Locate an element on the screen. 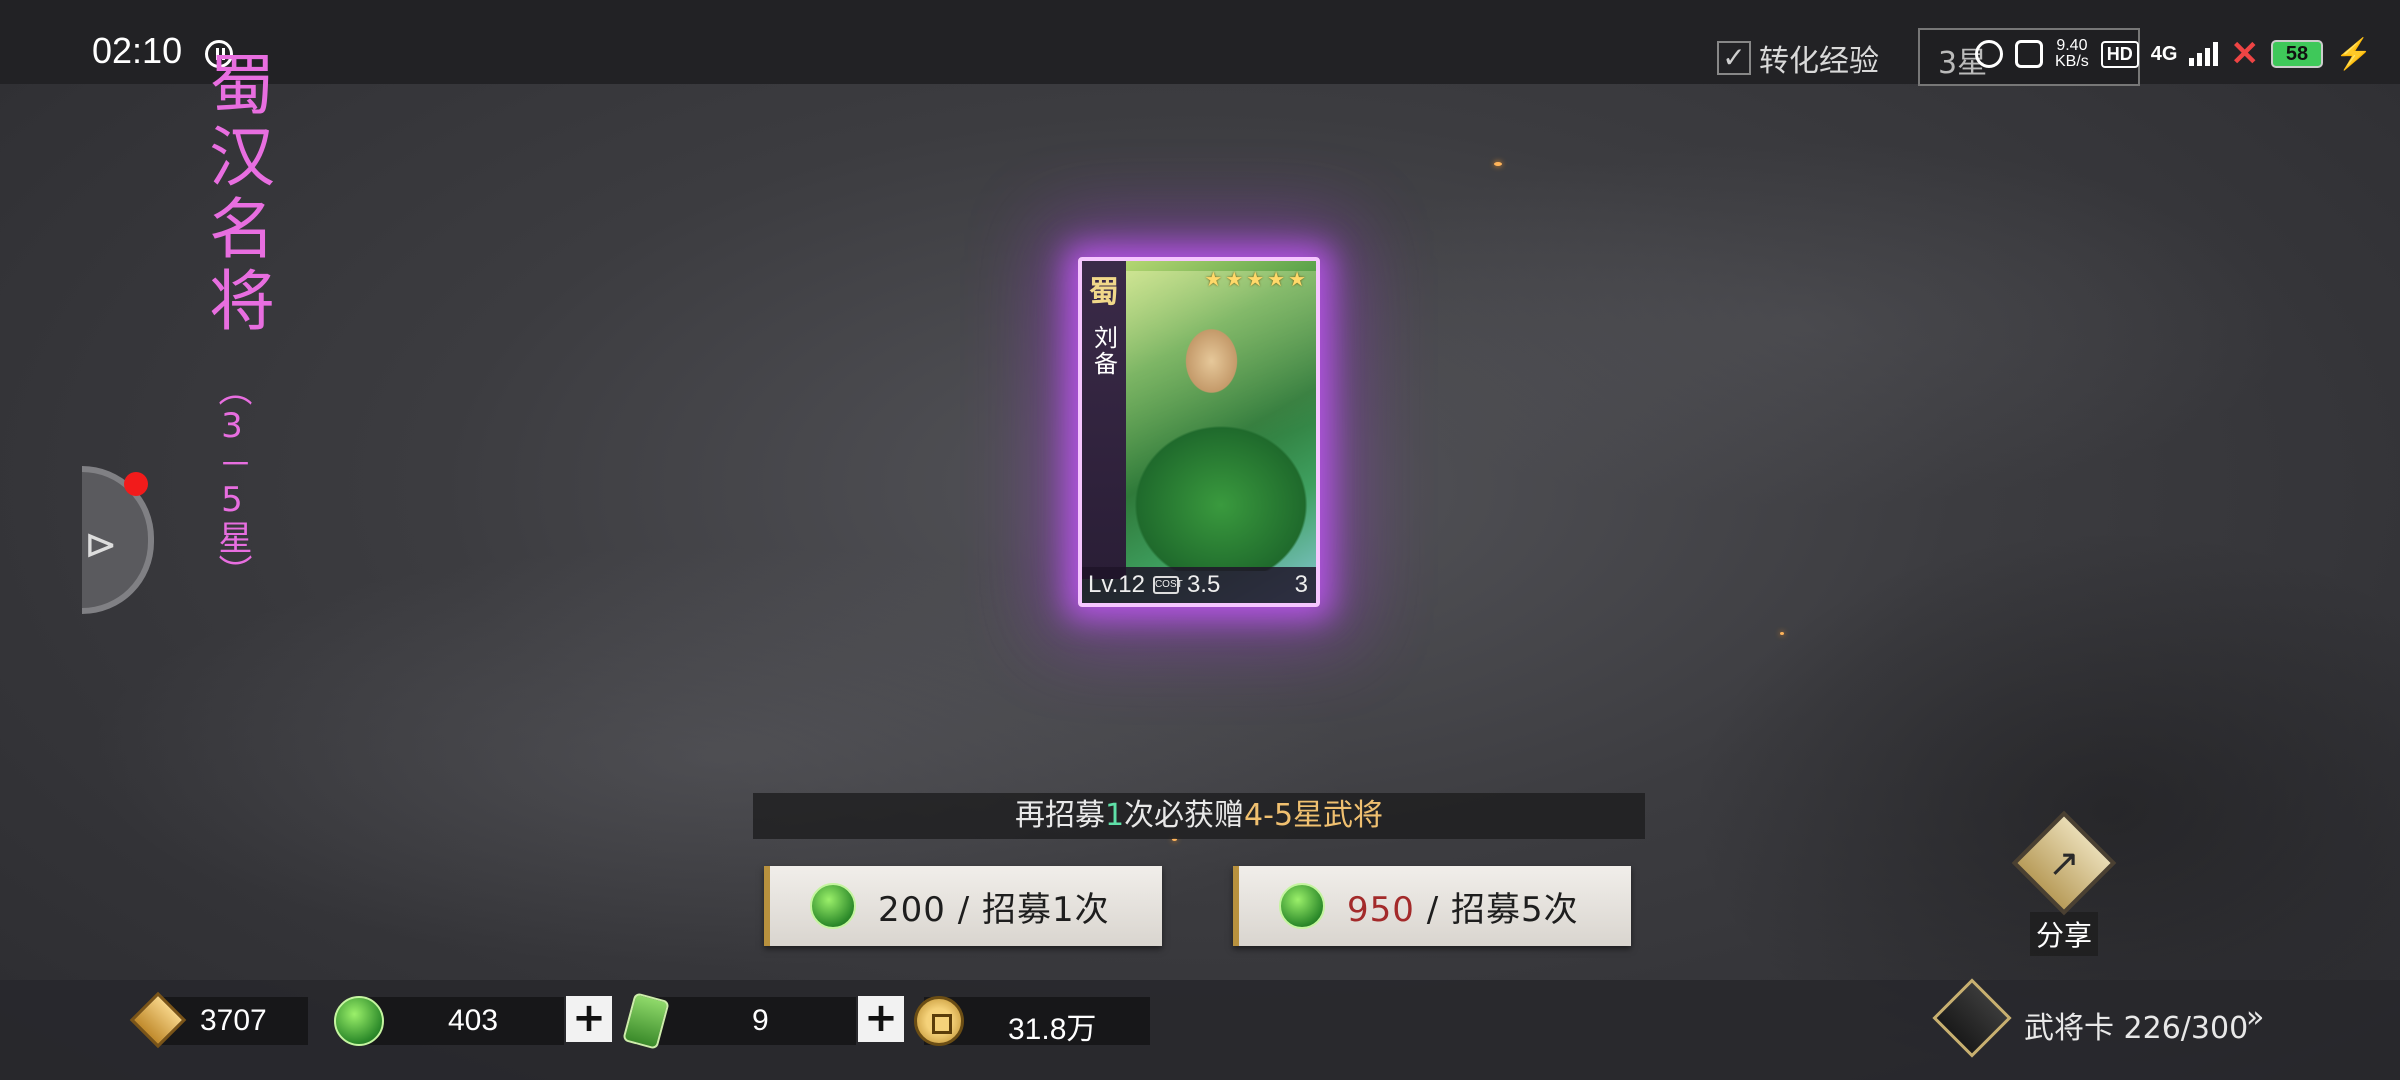  pool-title: 蜀汉名将 is located at coordinates (236, 194).